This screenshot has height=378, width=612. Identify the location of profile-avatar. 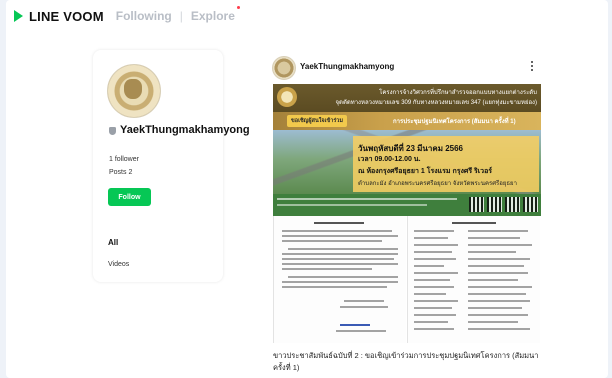
(134, 91).